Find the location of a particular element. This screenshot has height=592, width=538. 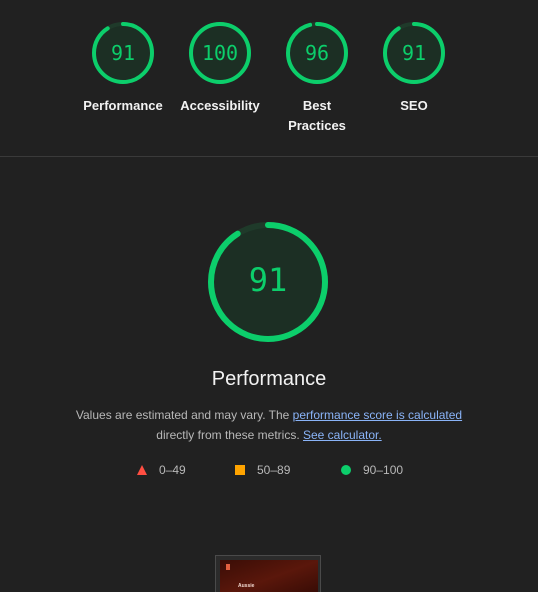

section-title: Performance is located at coordinates (269, 379).